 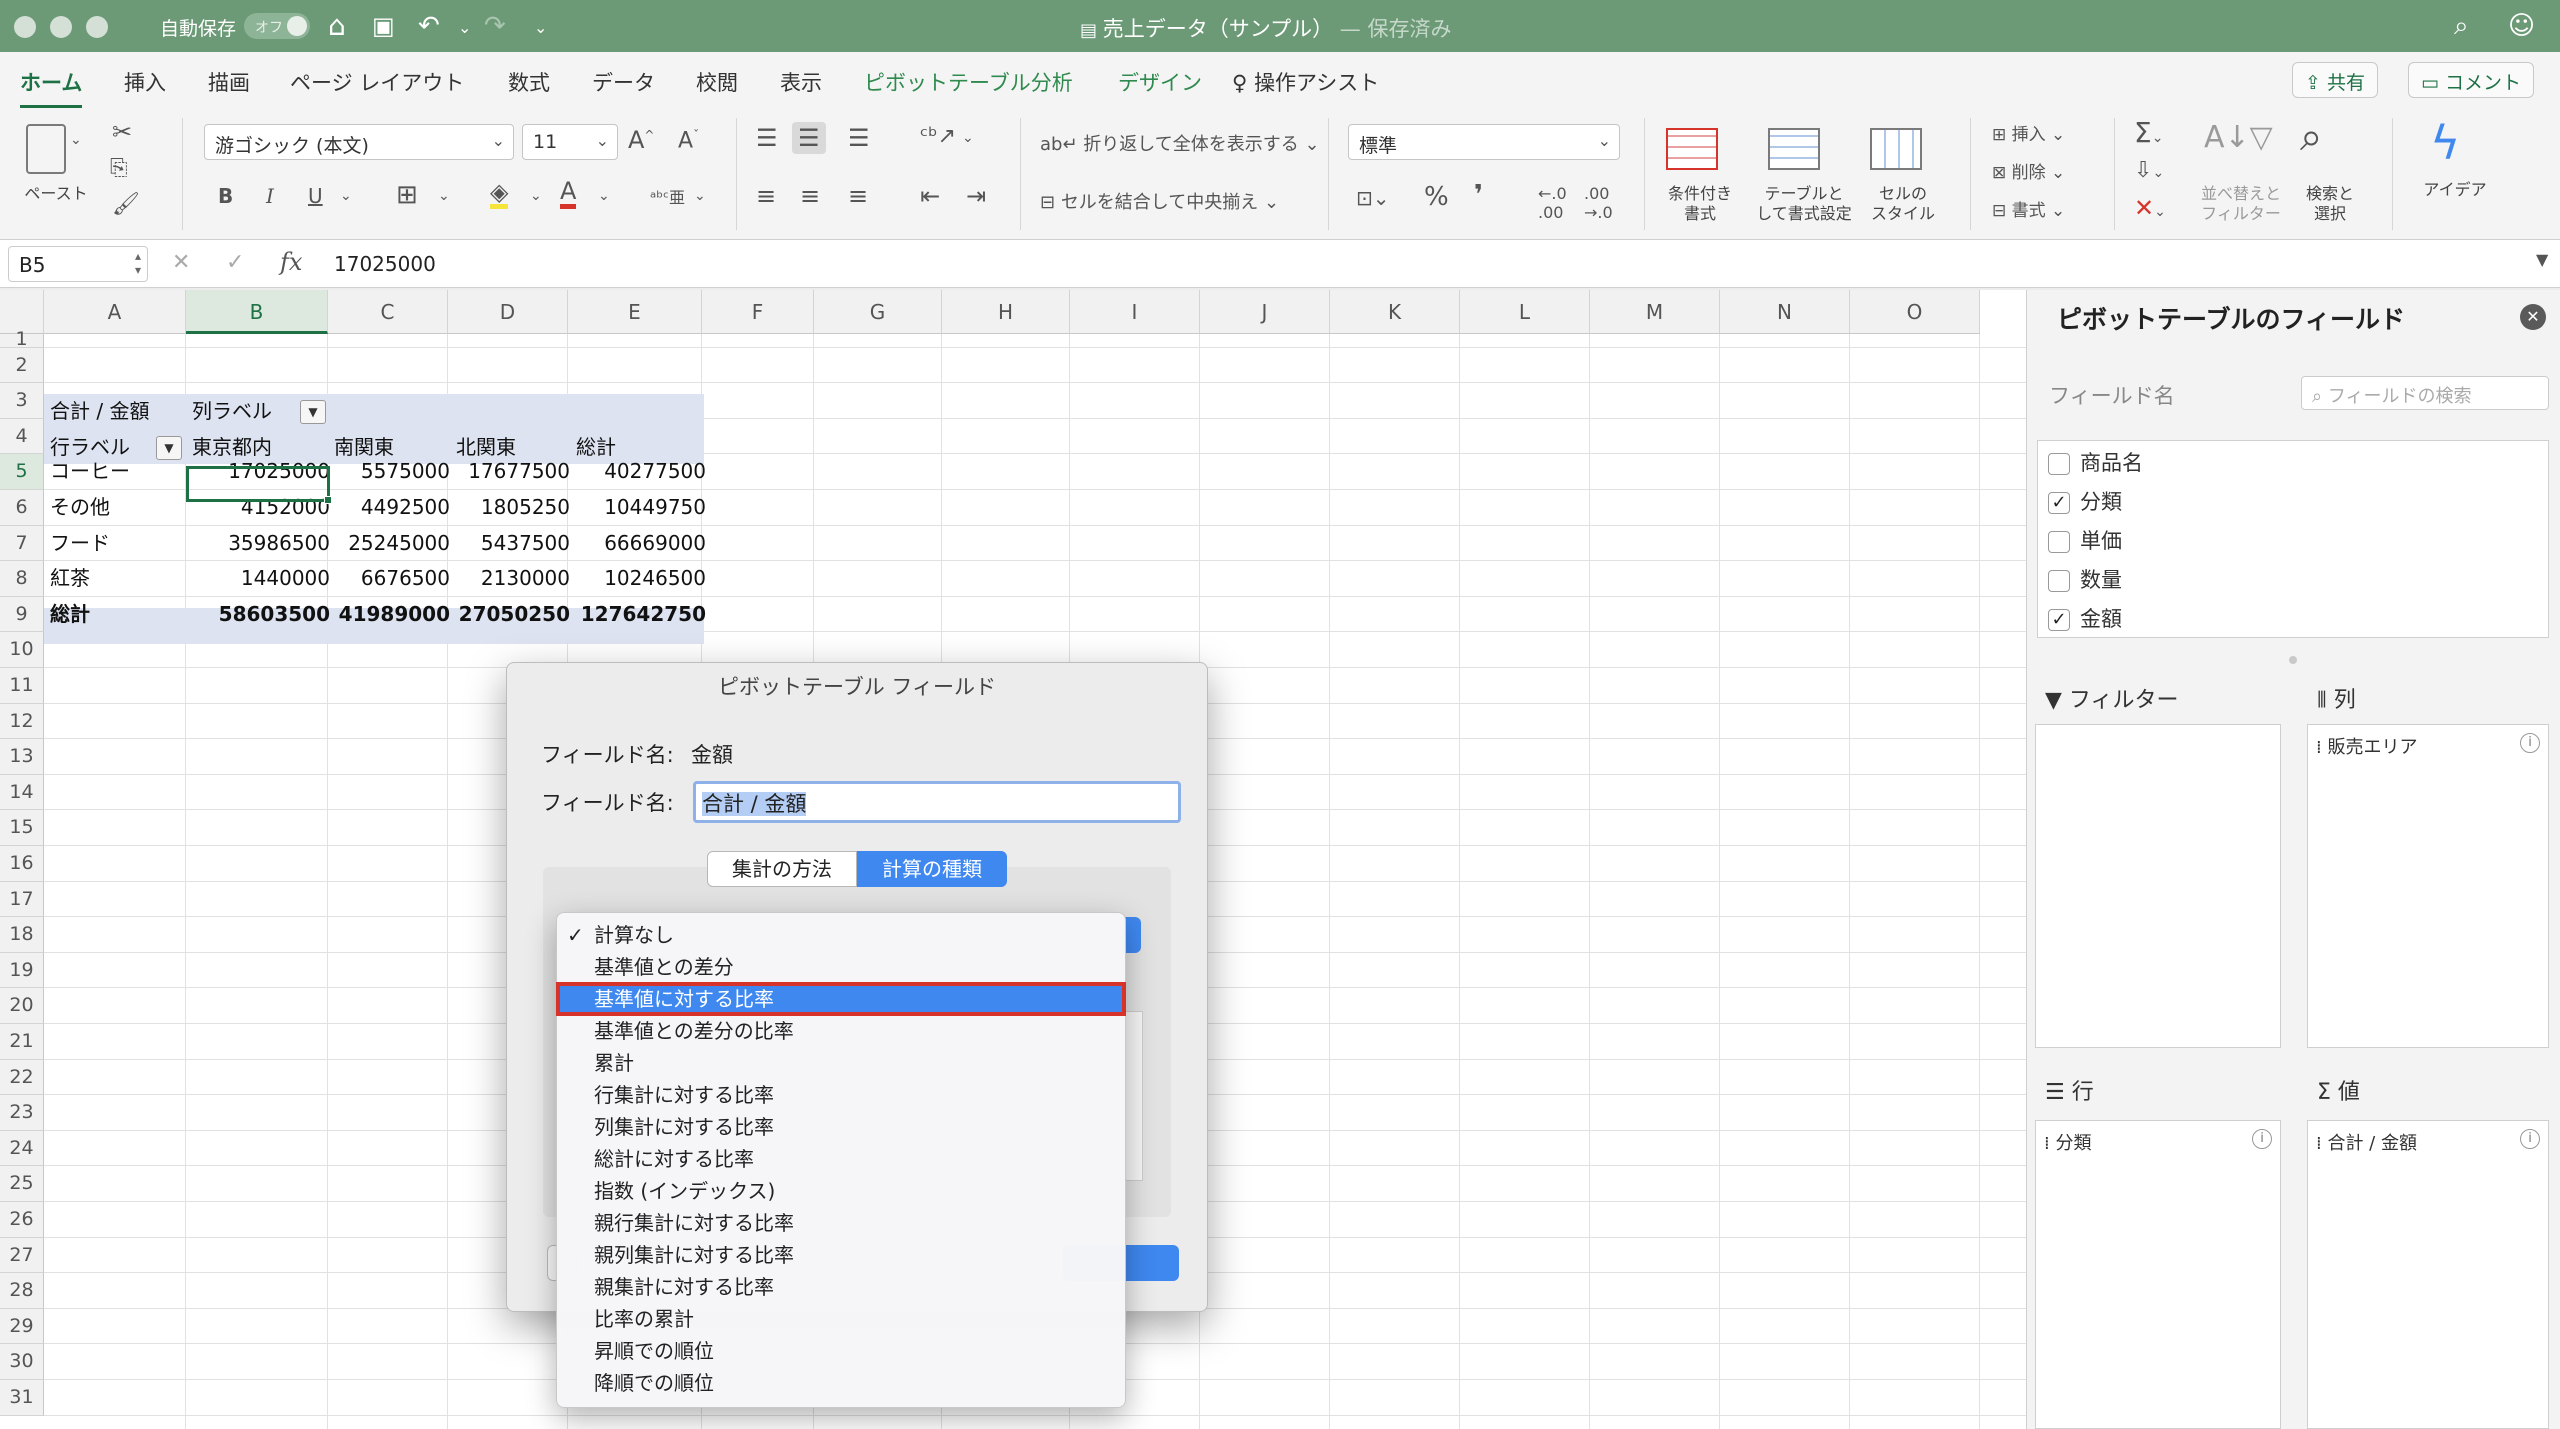 What do you see at coordinates (968, 138) in the screenshot?
I see `orientation-dropdown-icon: ⌄` at bounding box center [968, 138].